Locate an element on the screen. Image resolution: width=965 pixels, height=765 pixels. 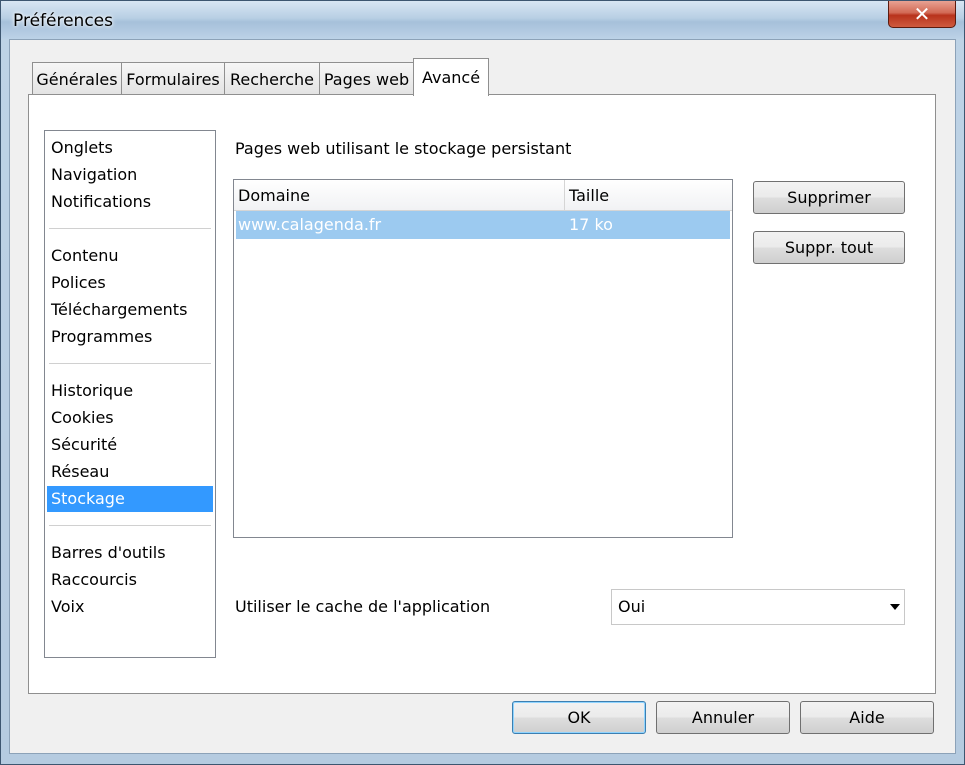
category-stockage: Stockage is located at coordinates (130, 499).